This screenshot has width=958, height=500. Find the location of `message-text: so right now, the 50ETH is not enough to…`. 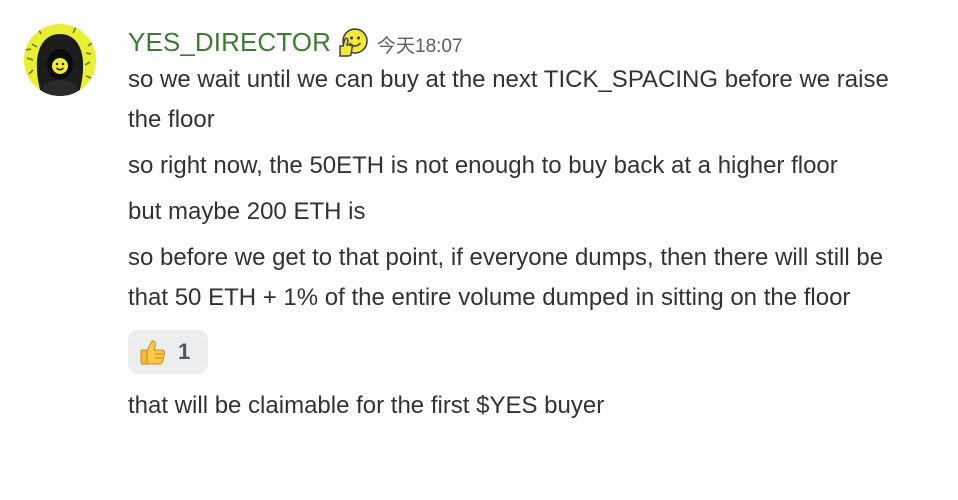

message-text: so right now, the 50ETH is not enough to… is located at coordinates (483, 165).